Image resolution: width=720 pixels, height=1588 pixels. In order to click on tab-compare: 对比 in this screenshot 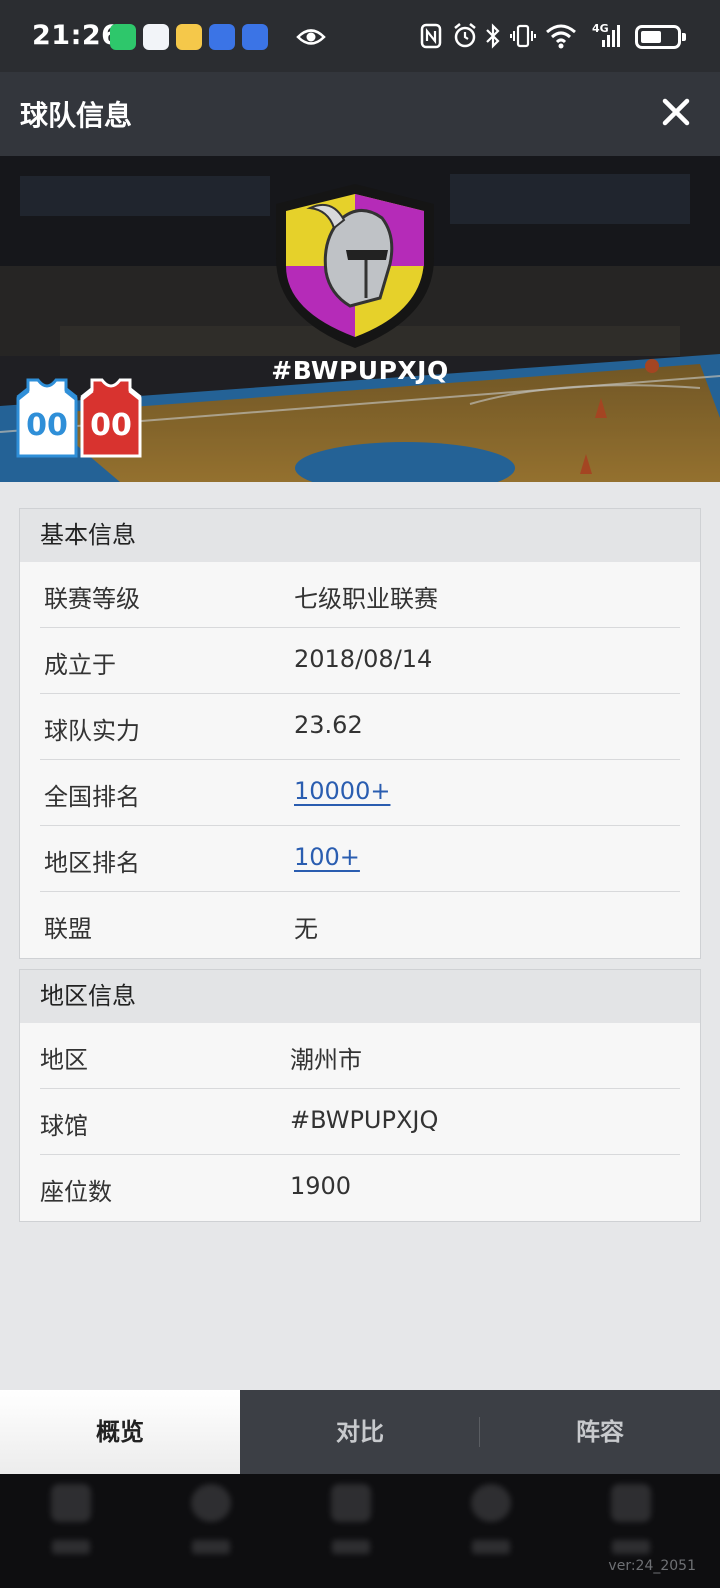, I will do `click(360, 1432)`.